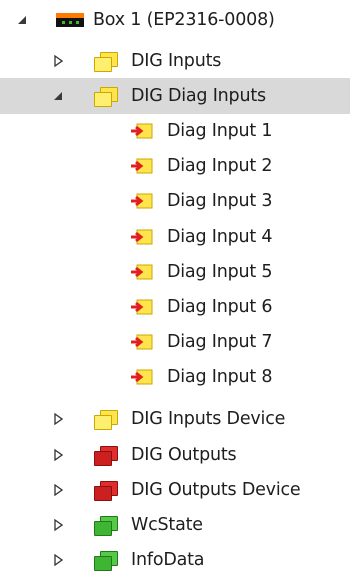  What do you see at coordinates (184, 20) in the screenshot?
I see `tree-node-label: Box 1 (EP2316-0008)` at bounding box center [184, 20].